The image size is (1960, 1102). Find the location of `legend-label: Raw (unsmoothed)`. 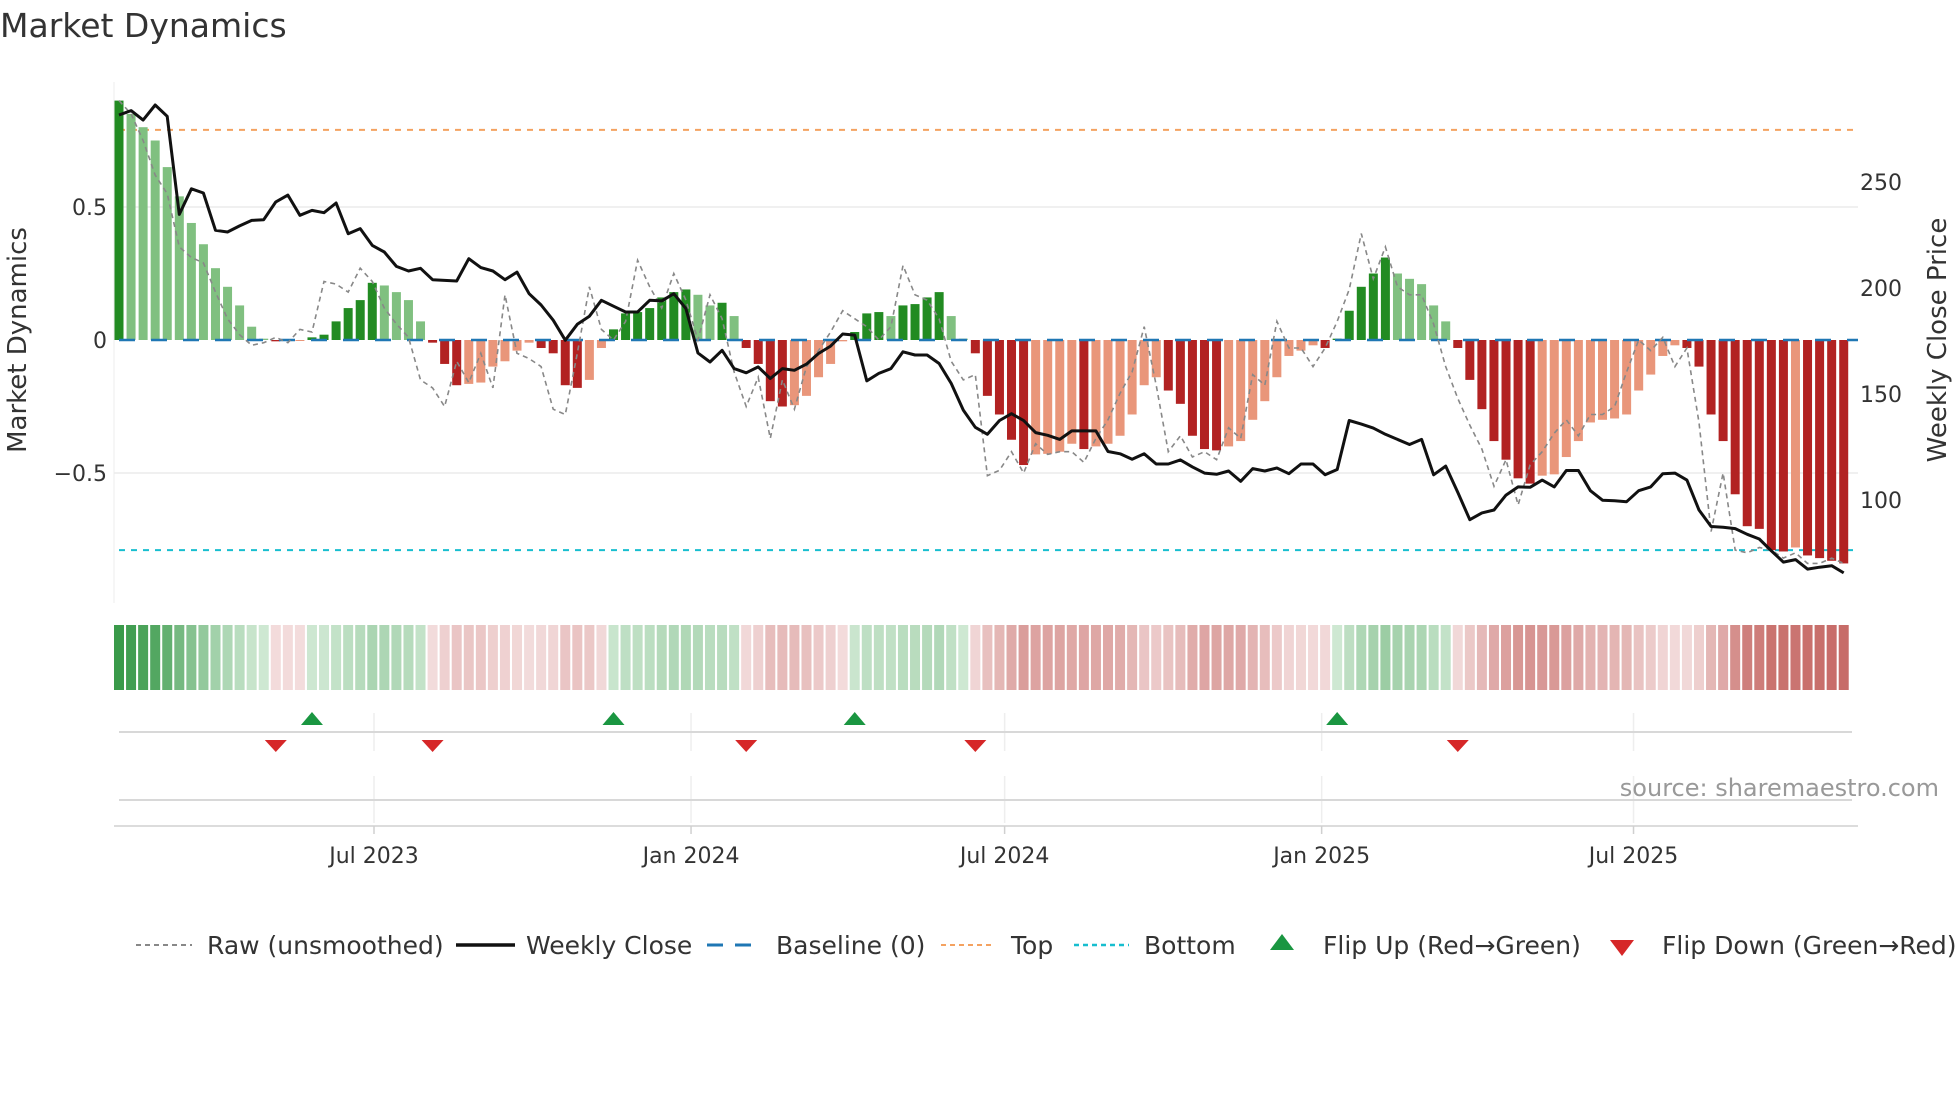

legend-label: Raw (unsmoothed) is located at coordinates (325, 945).